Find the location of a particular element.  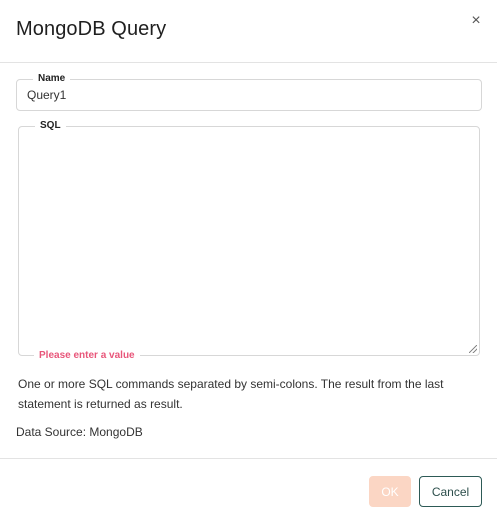

name-fieldset: Name is located at coordinates (249, 91).